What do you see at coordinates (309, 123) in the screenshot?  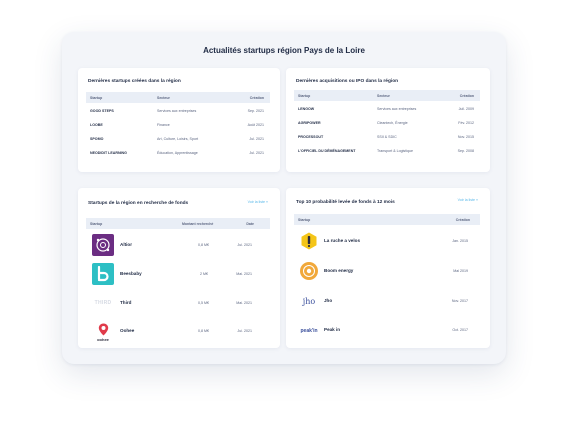 I see `startup-name: AGRIPOWER` at bounding box center [309, 123].